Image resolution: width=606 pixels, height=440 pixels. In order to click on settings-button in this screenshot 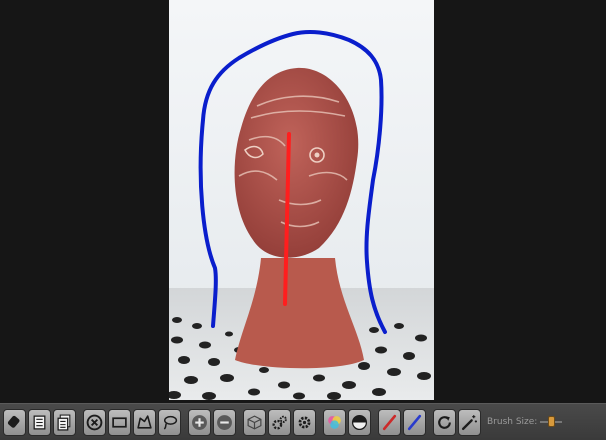, I will do `click(304, 422)`.